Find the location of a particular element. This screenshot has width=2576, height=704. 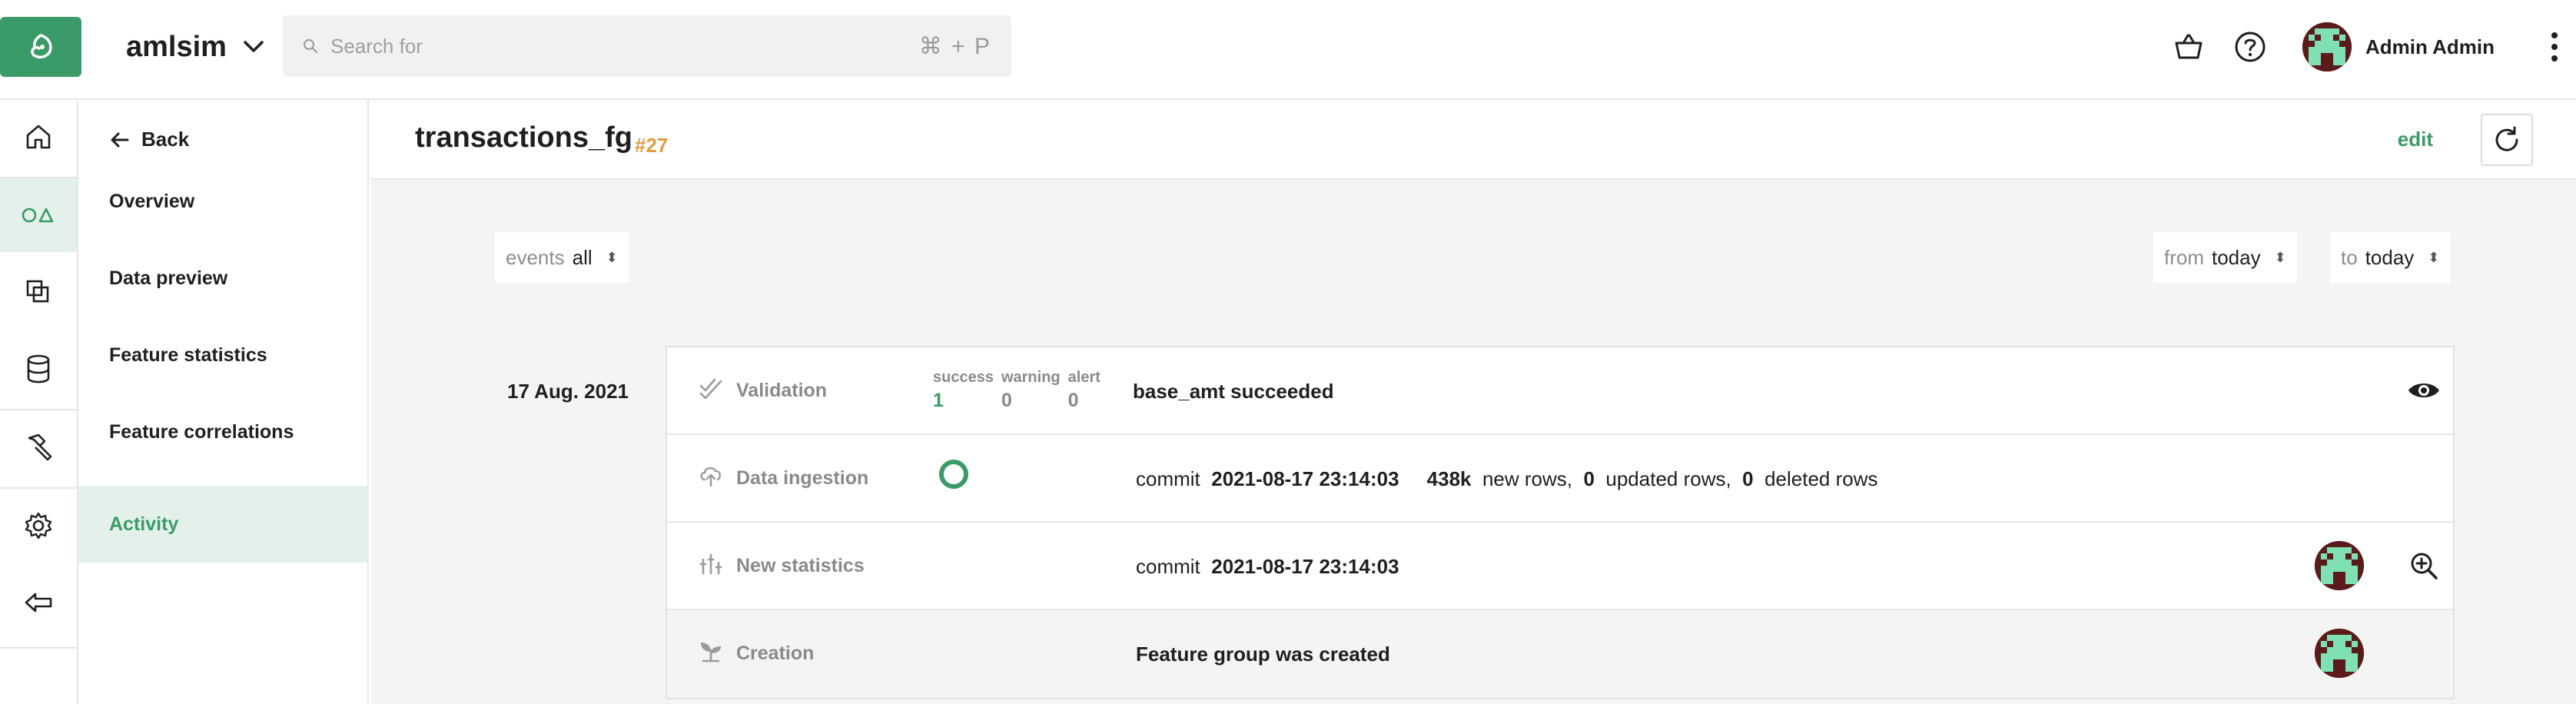

ingestion-status-ring is located at coordinates (953, 474).